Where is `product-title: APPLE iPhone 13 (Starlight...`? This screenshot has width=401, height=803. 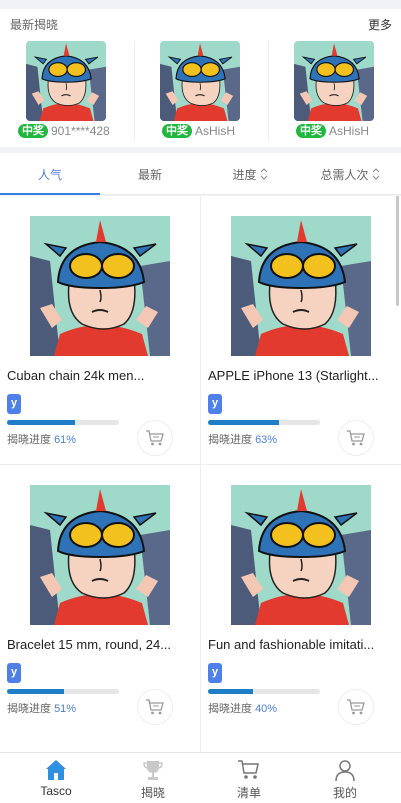 product-title: APPLE iPhone 13 (Starlight... is located at coordinates (293, 375).